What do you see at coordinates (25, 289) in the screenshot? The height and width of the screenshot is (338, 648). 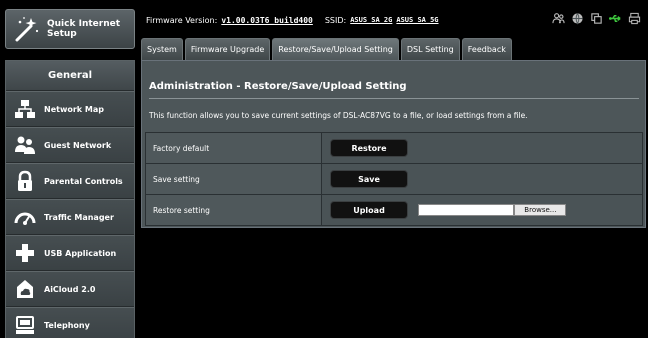 I see `aicloud-icon` at bounding box center [25, 289].